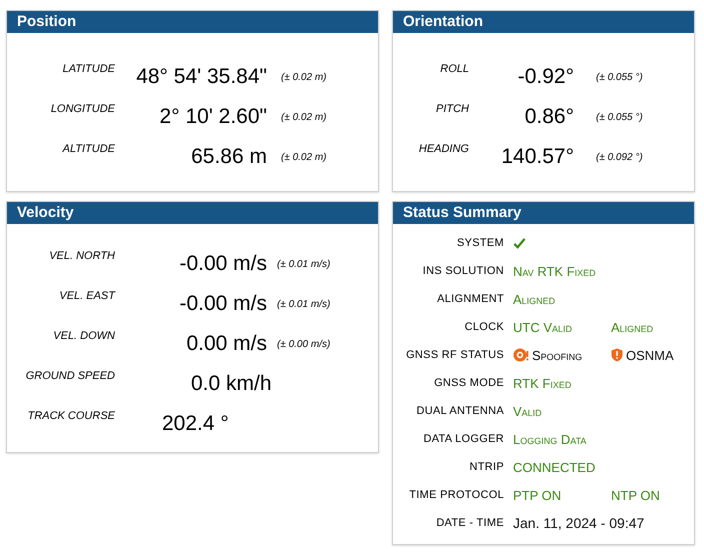 Image resolution: width=704 pixels, height=560 pixels. What do you see at coordinates (195, 424) in the screenshot?
I see `field-value: 202.4 °` at bounding box center [195, 424].